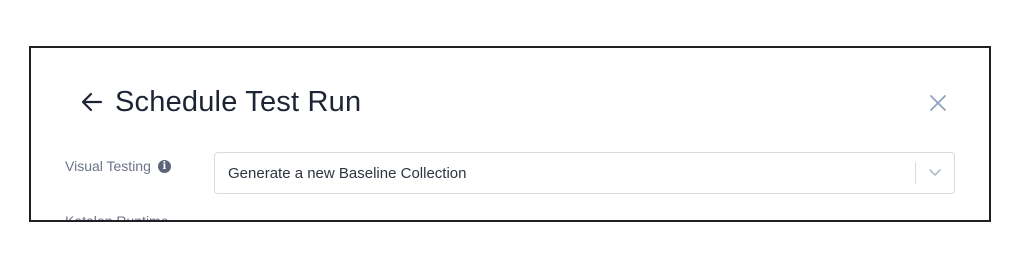  I want to click on select-separator, so click(915, 173).